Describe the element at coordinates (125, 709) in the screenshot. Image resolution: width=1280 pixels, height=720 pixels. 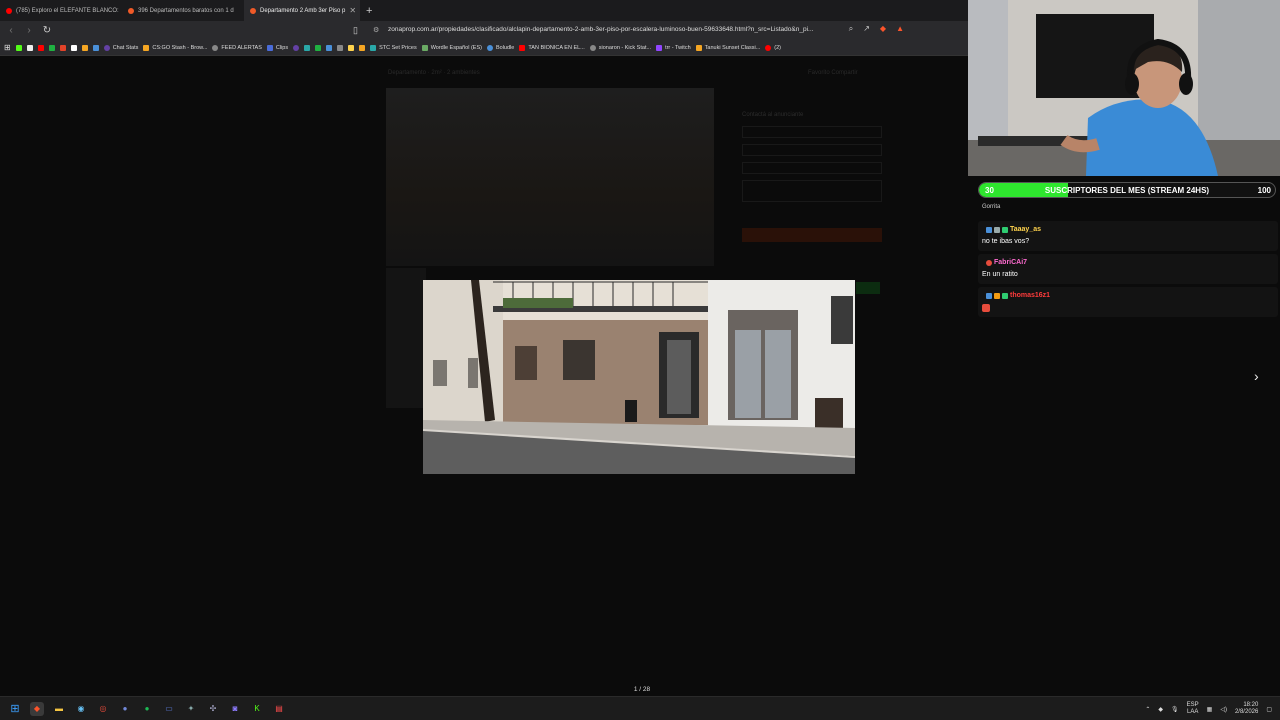
I see `discord-icon: ●` at that location.